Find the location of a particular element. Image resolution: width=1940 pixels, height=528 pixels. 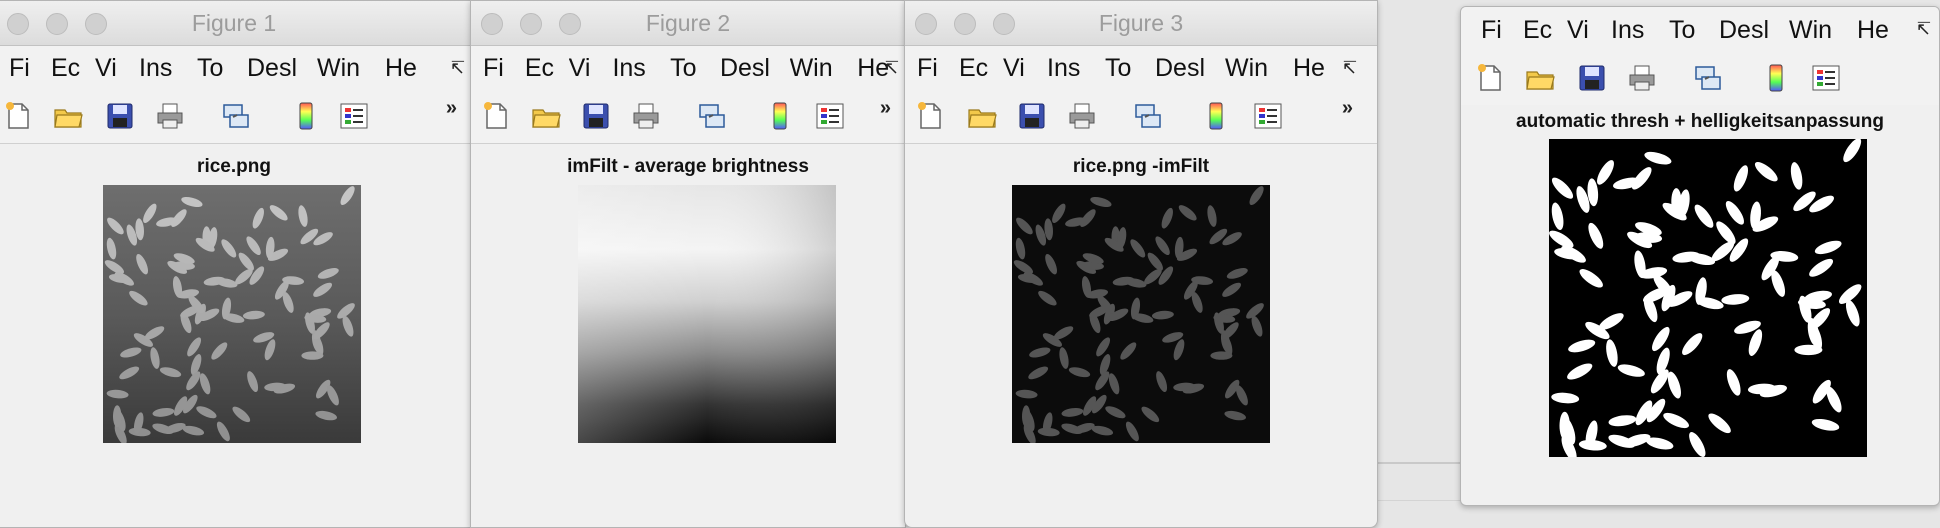

average-brightness-image is located at coordinates (707, 314).